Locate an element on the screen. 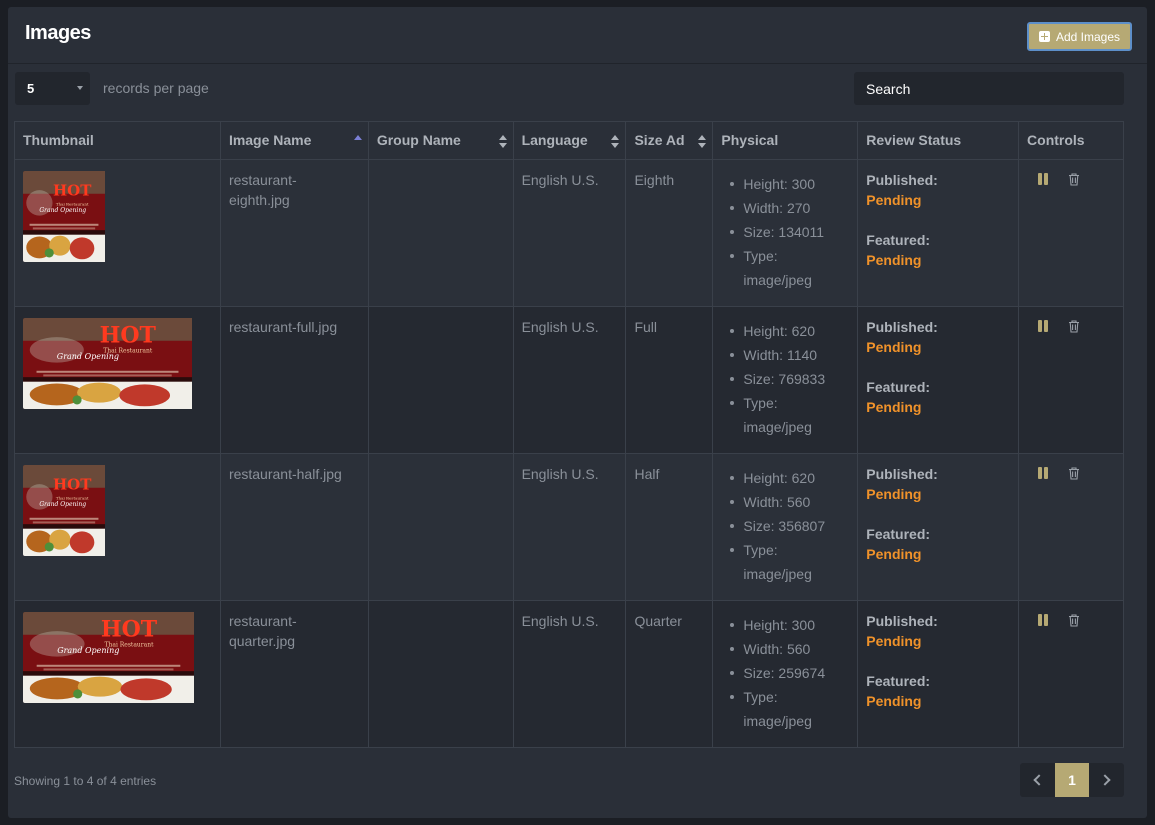  next-page-button is located at coordinates (1106, 780).